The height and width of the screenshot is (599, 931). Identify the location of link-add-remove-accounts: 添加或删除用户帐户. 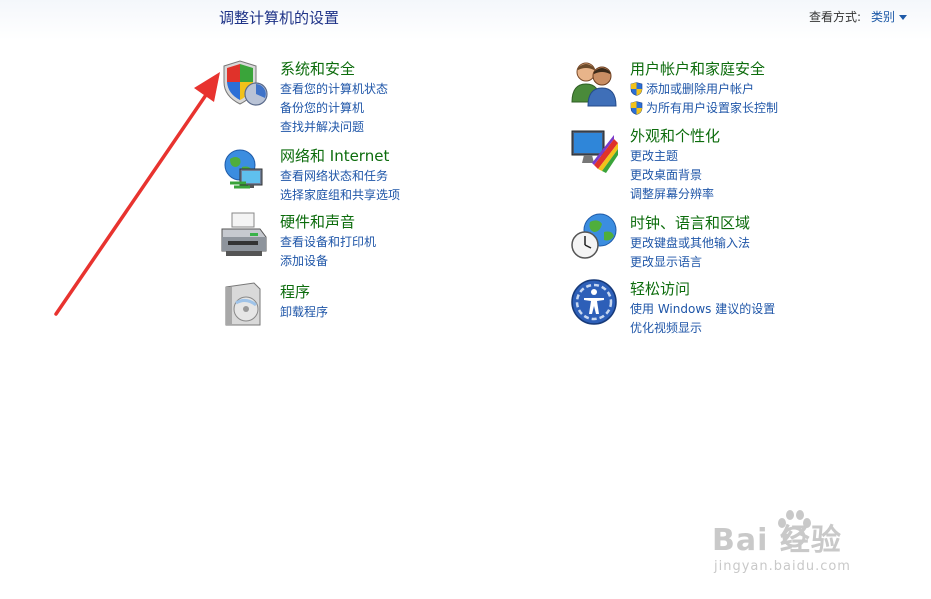
(704, 88).